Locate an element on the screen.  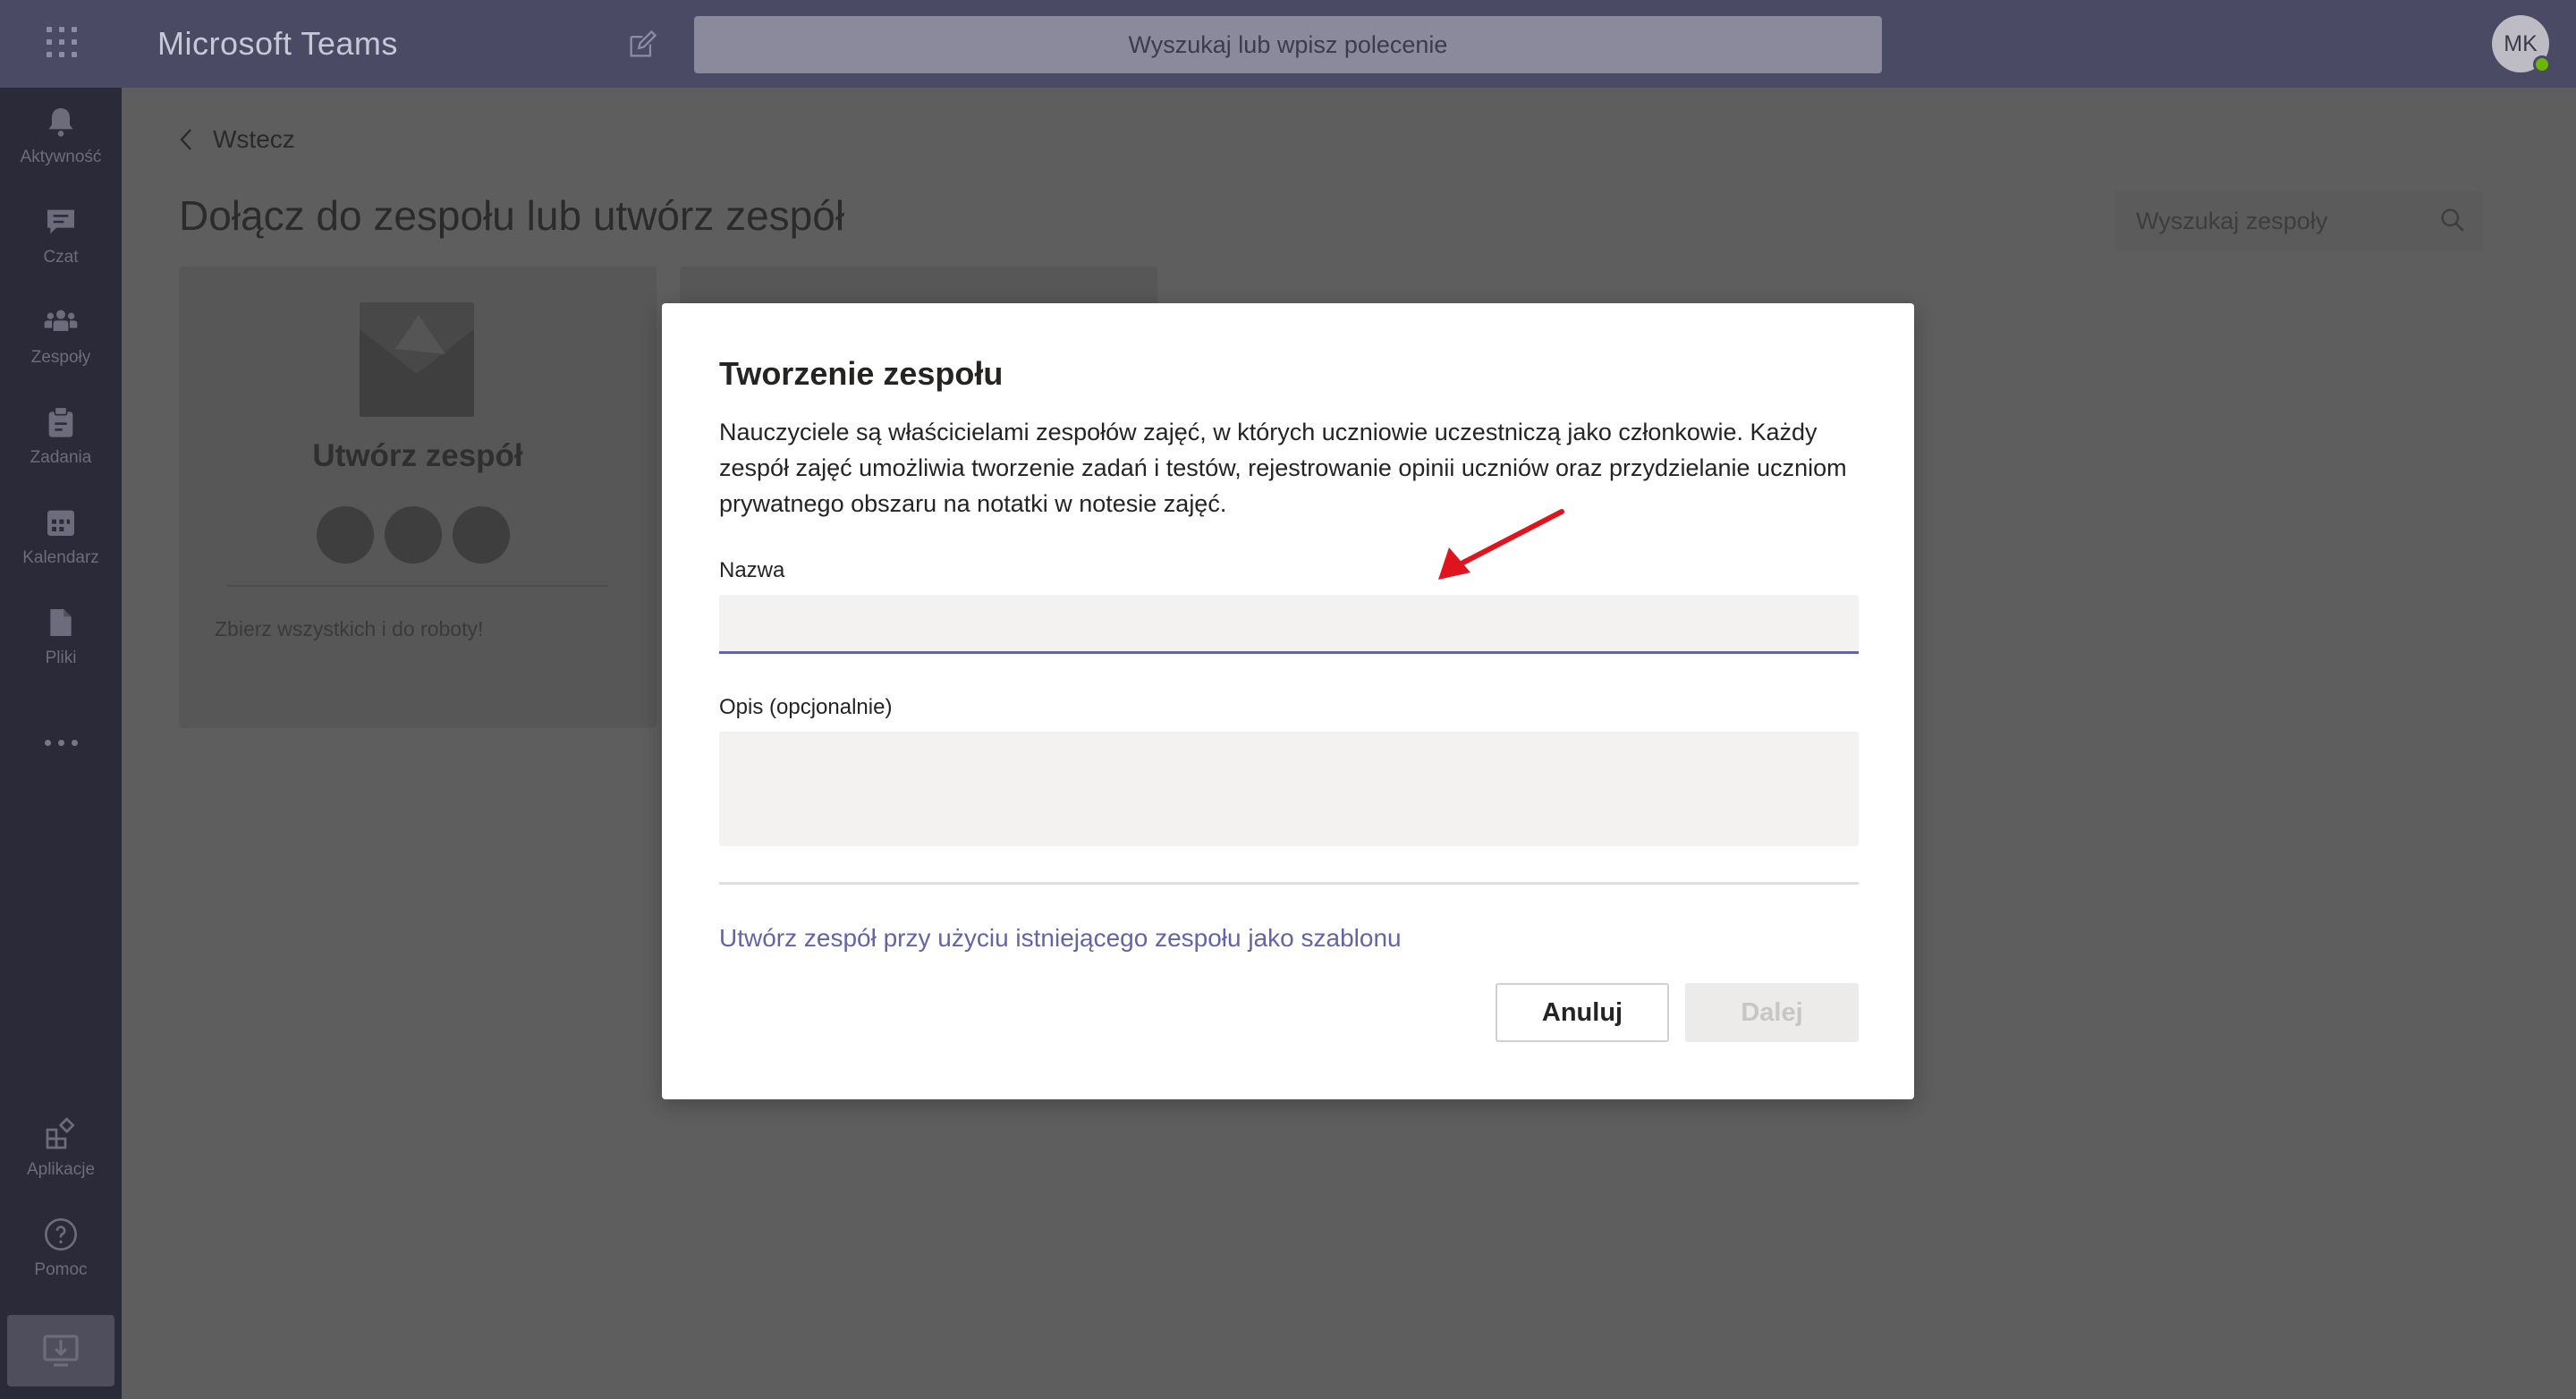
download-icon is located at coordinates (61, 1351).